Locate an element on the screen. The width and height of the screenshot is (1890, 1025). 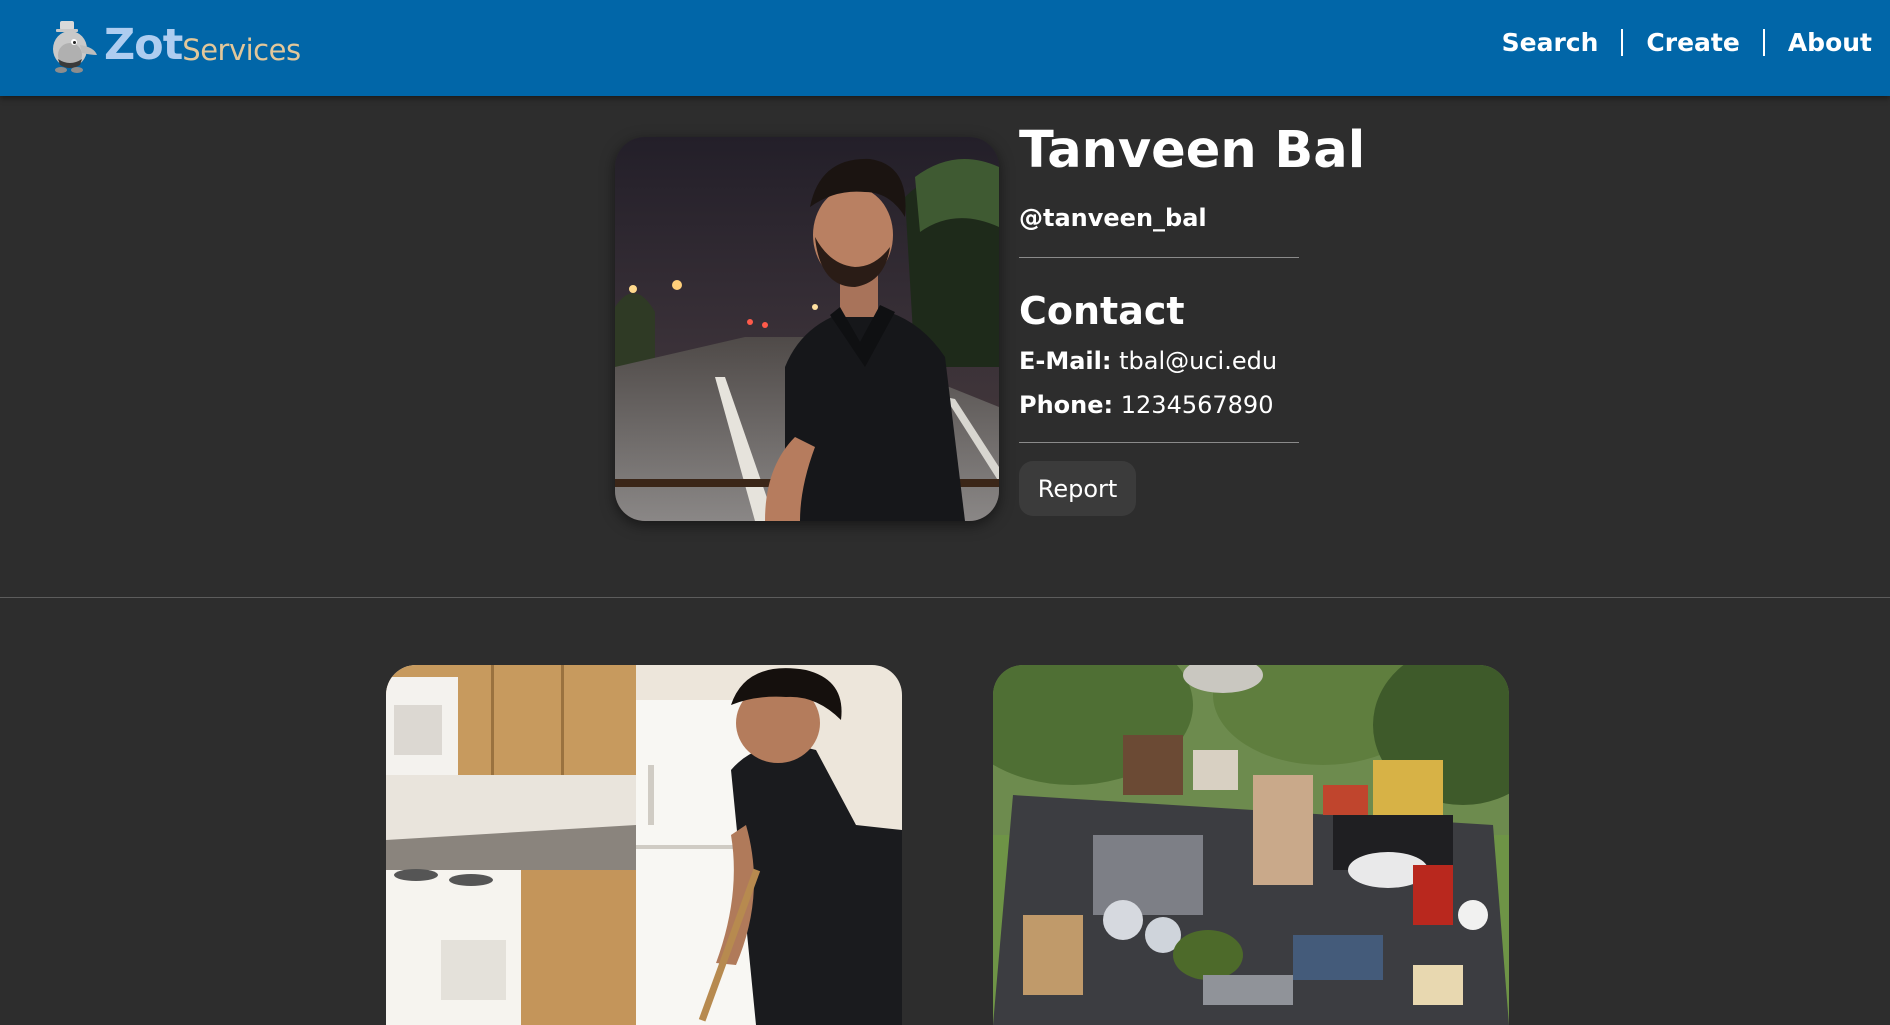
email-value: tbal@uci.edu is located at coordinates (1198, 361).